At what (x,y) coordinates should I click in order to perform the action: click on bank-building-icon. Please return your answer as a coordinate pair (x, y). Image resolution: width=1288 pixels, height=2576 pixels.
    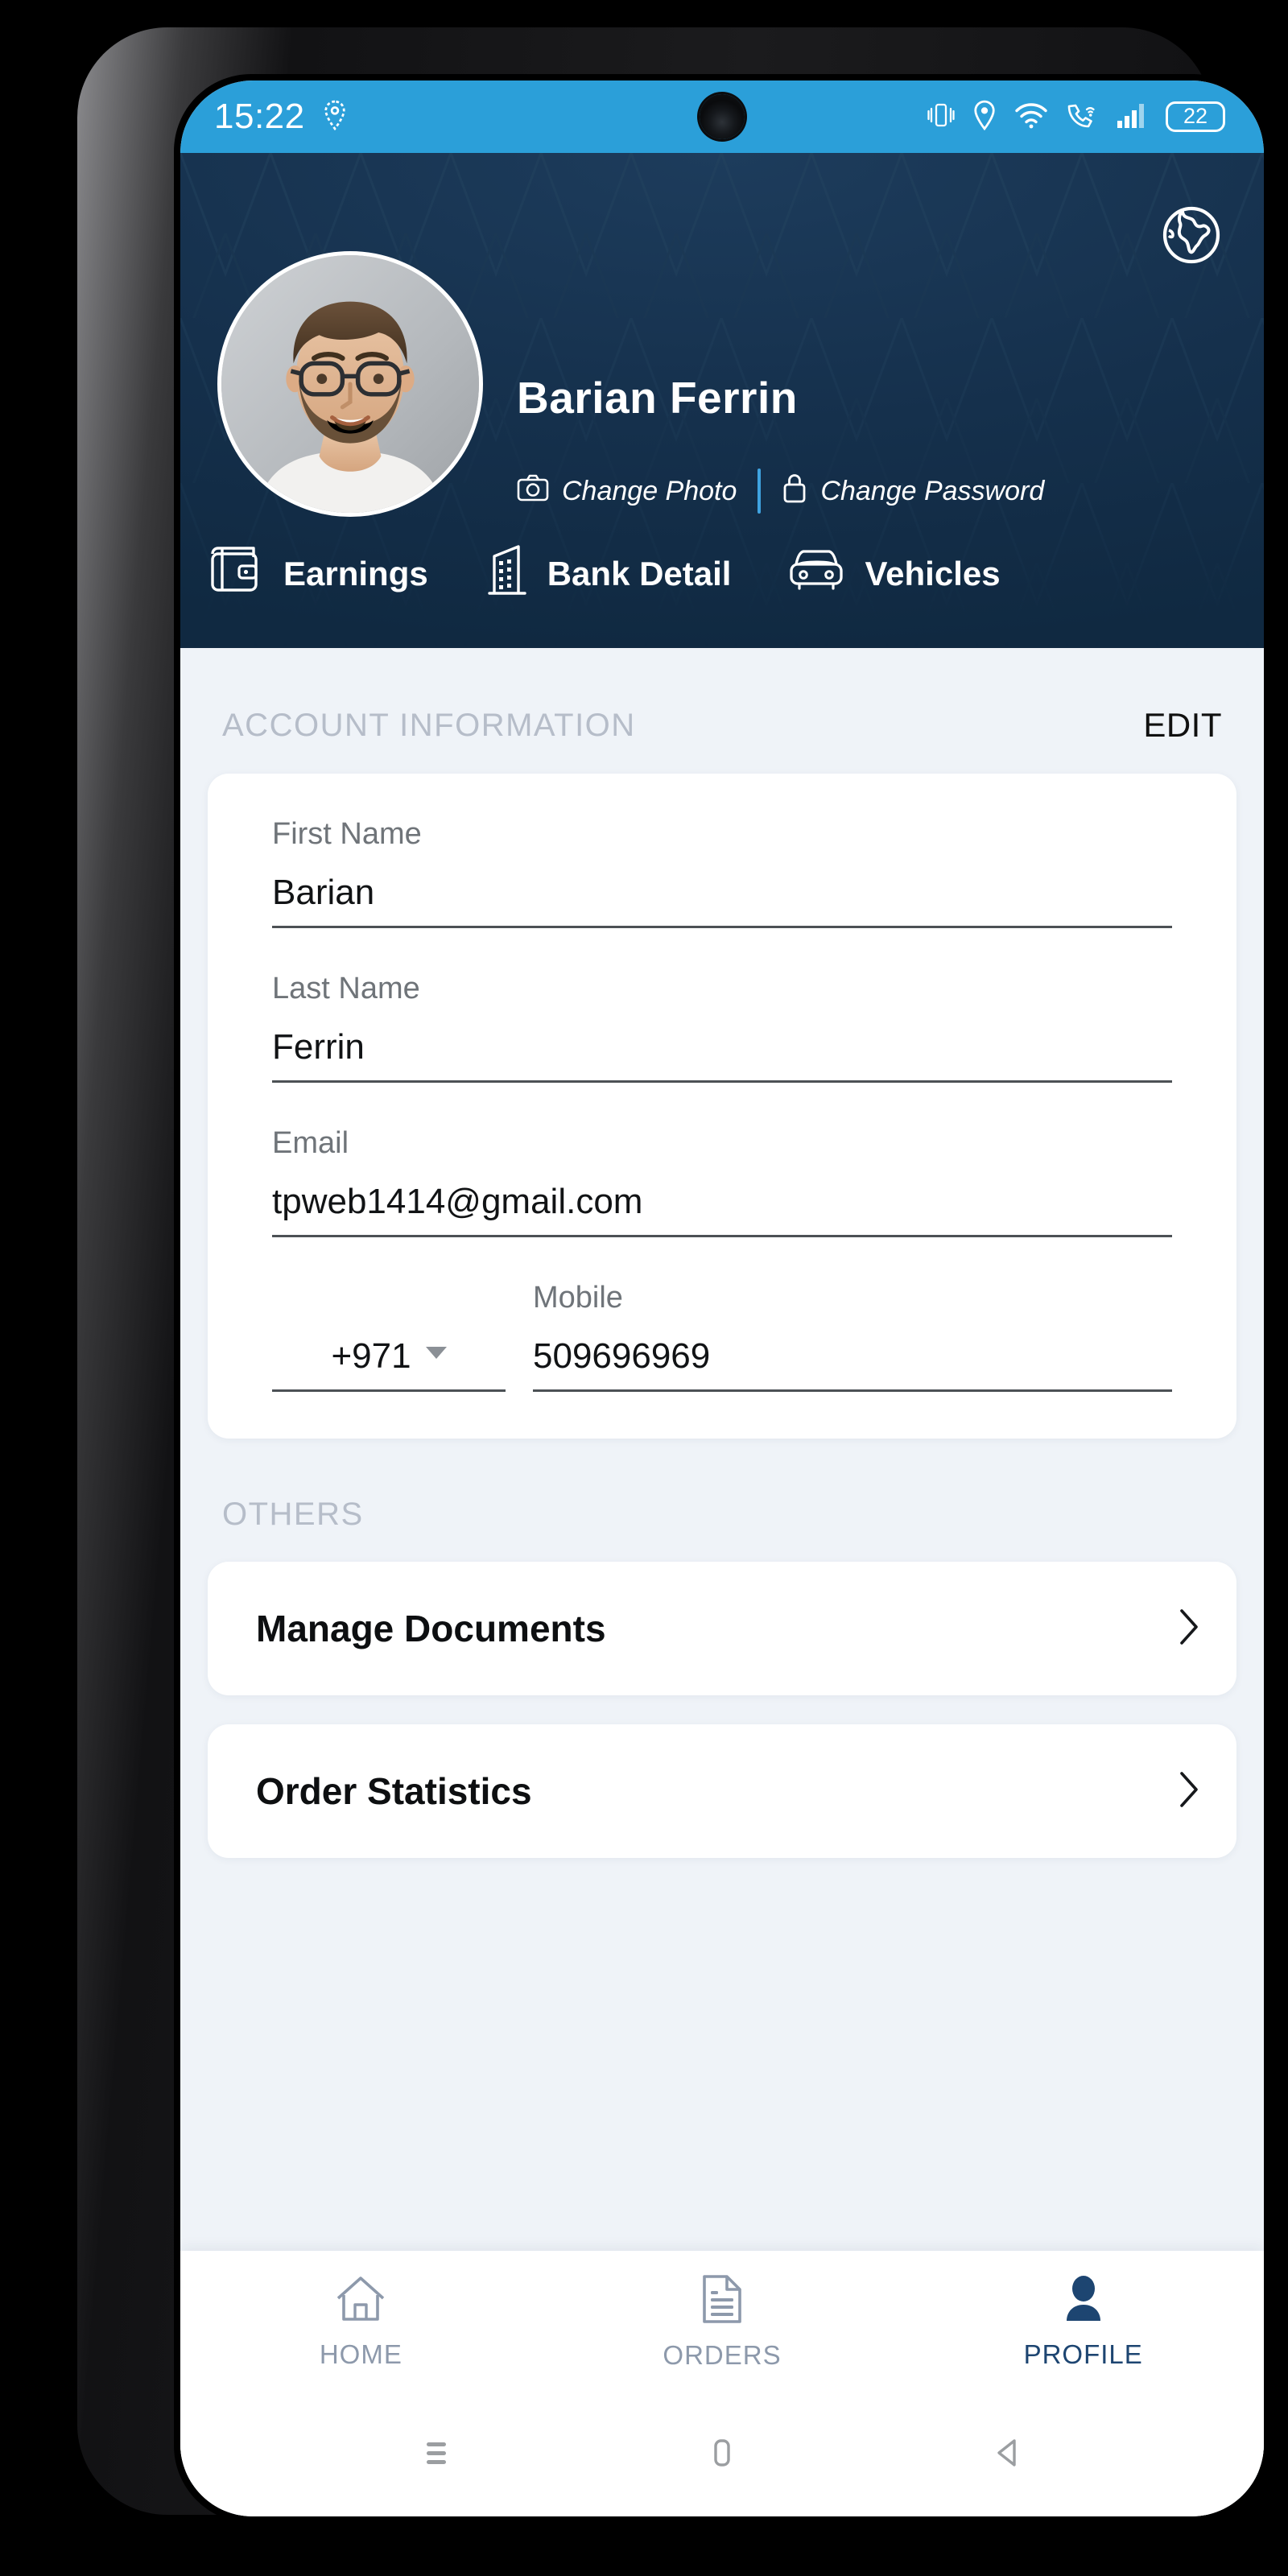
    Looking at the image, I should click on (506, 574).